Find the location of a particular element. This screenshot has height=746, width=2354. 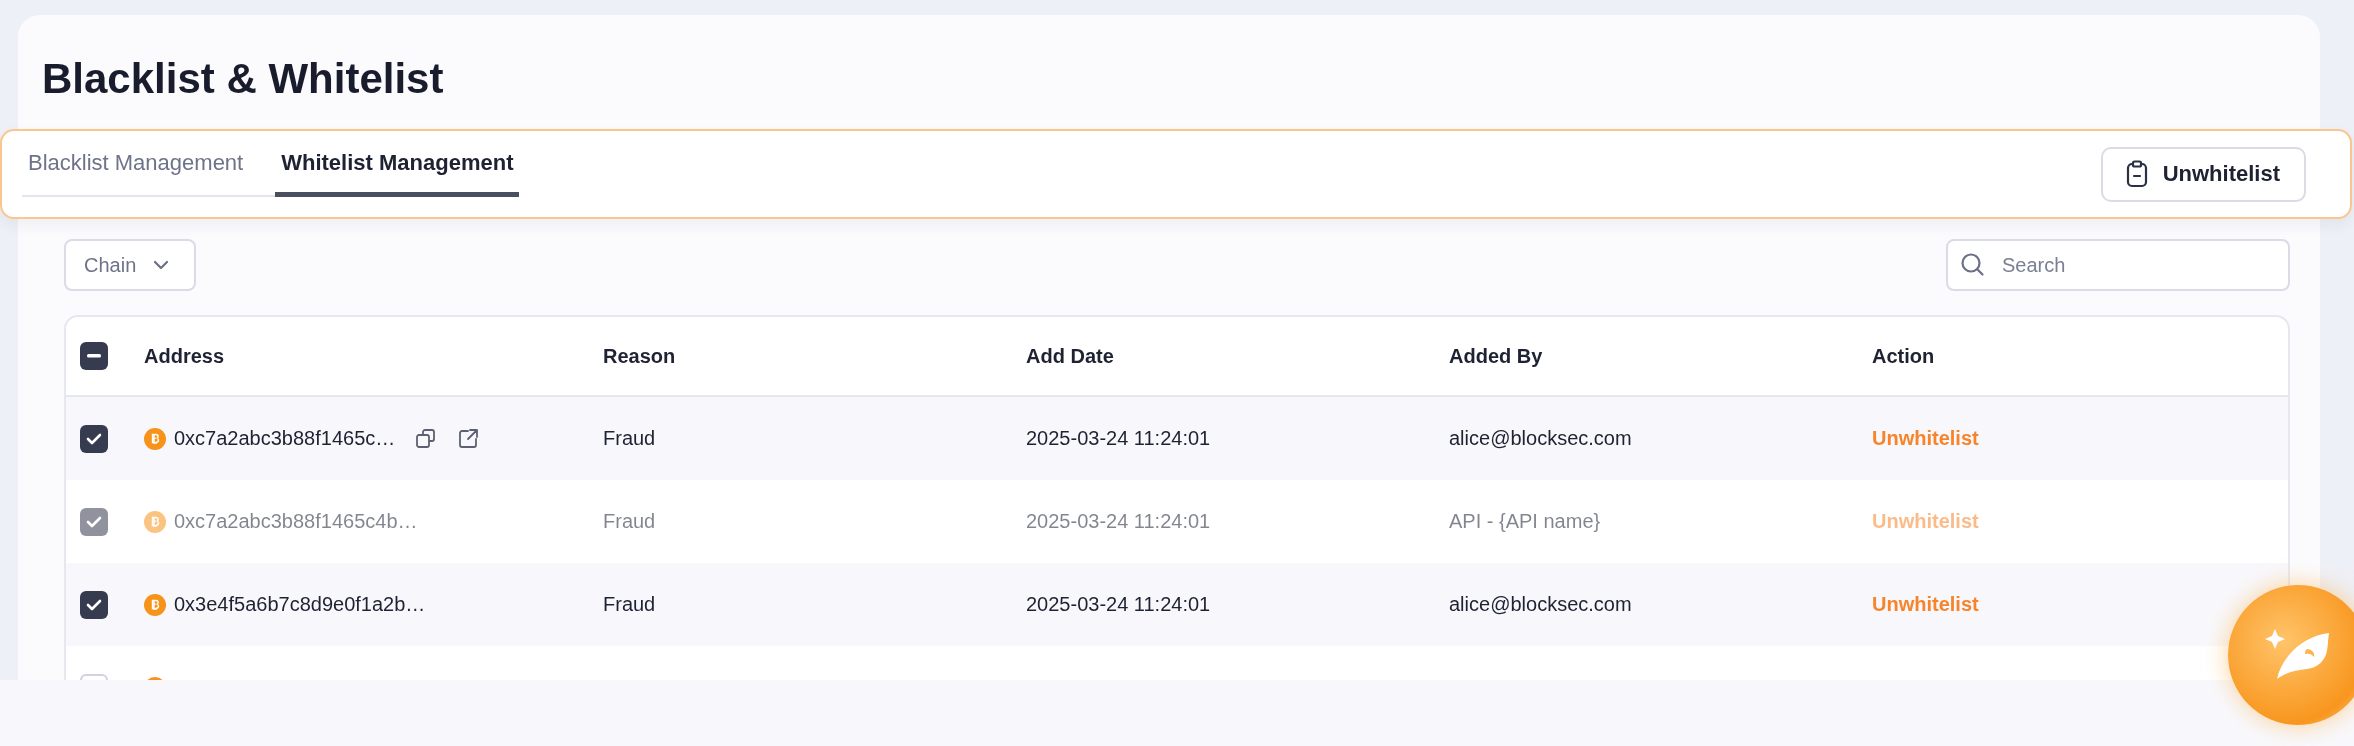

clipboard-icon is located at coordinates (2136, 174).